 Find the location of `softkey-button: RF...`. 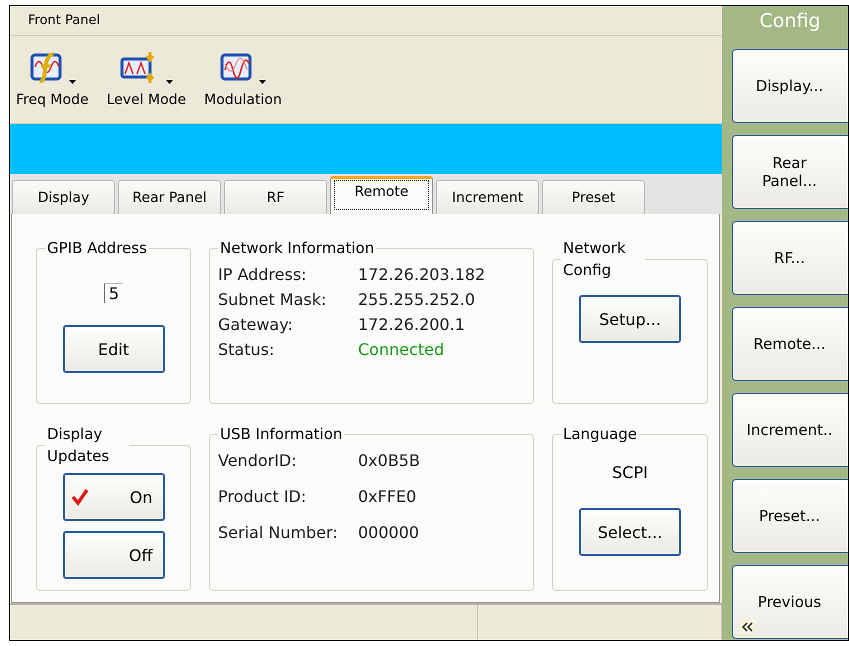

softkey-button: RF... is located at coordinates (790, 258).